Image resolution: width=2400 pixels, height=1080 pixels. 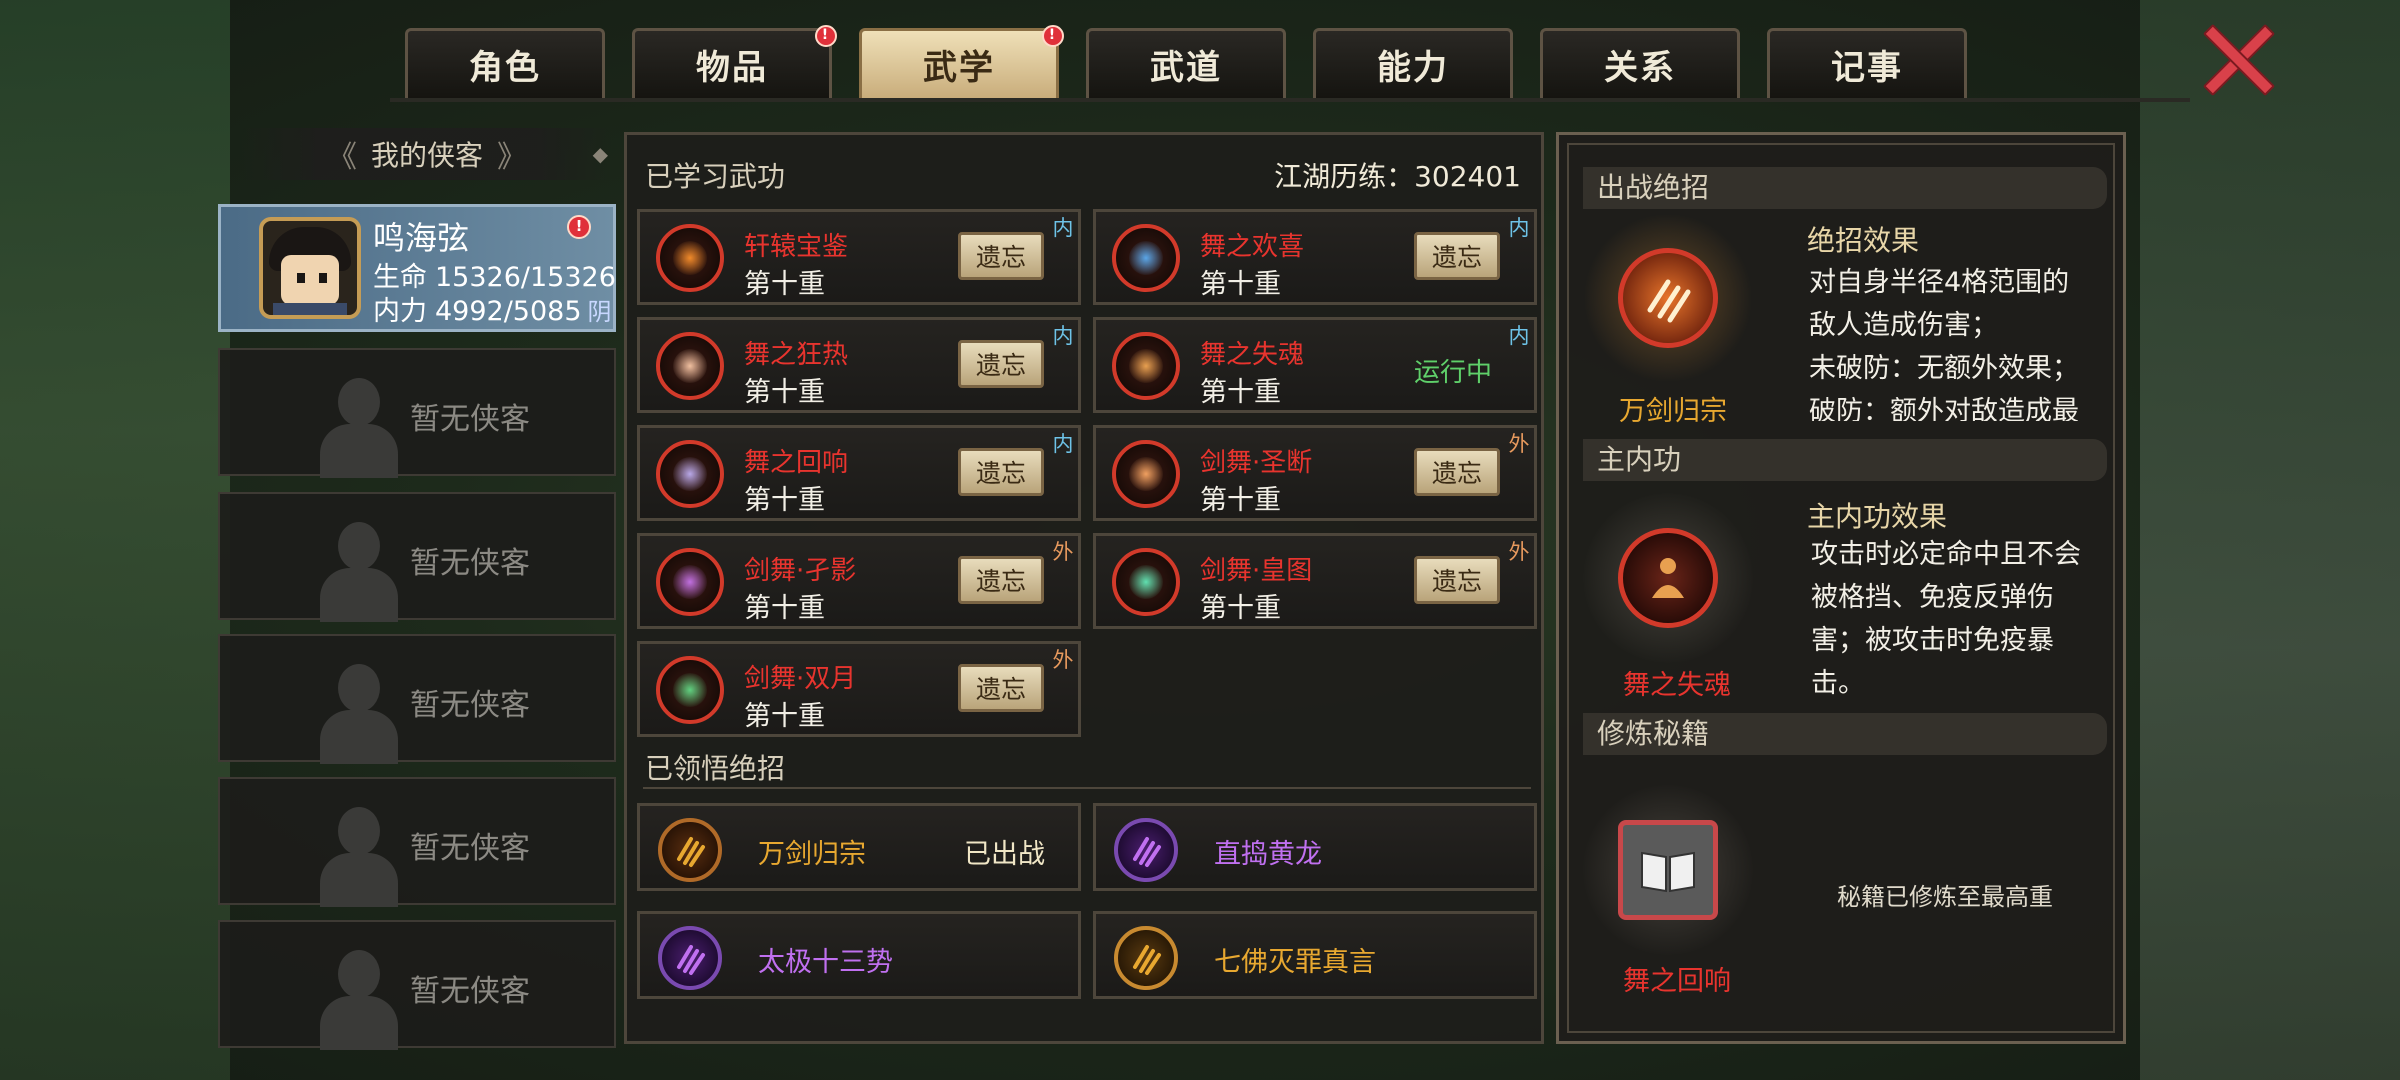 I want to click on hero-list-header: 《 我的侠客 》 ◆, so click(x=427, y=154).